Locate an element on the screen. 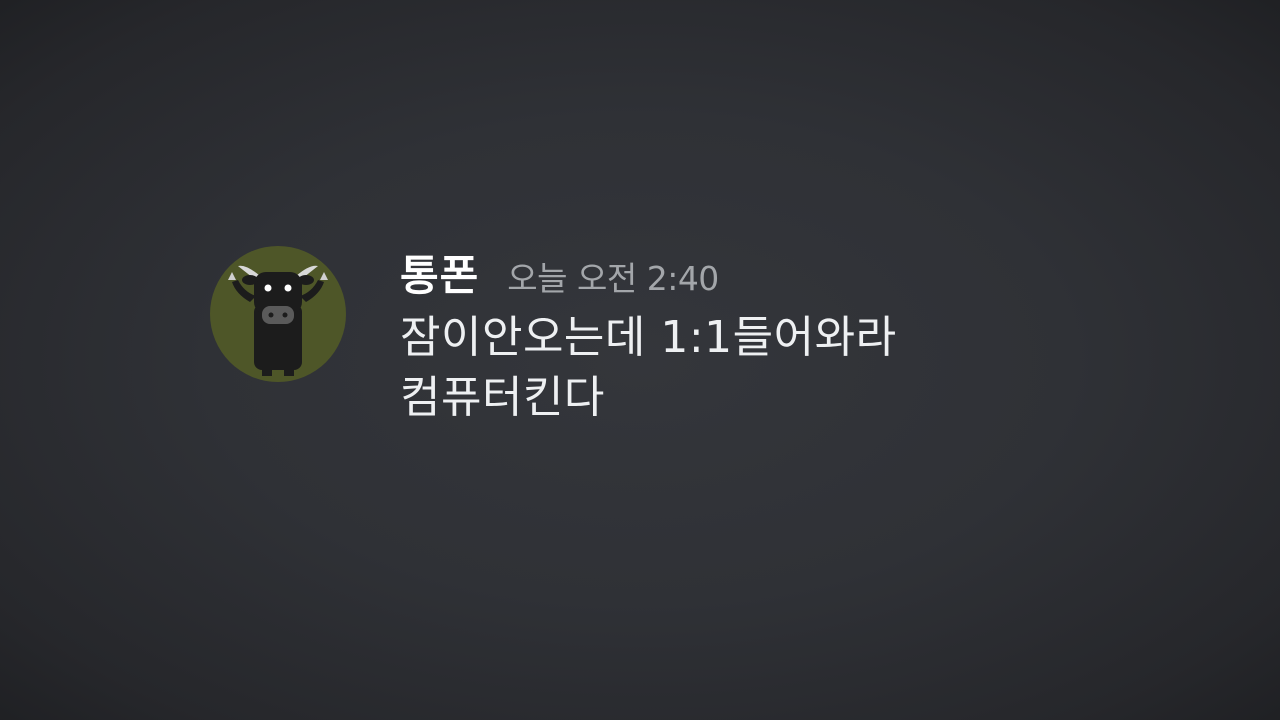 Image resolution: width=1280 pixels, height=720 pixels. message-header: 통폰 오늘 오전 2:40 is located at coordinates (648, 277).